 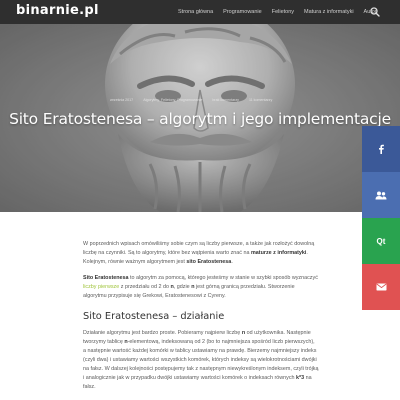 What do you see at coordinates (329, 12) in the screenshot?
I see `nav-item-matura: Matura z informatyki` at bounding box center [329, 12].